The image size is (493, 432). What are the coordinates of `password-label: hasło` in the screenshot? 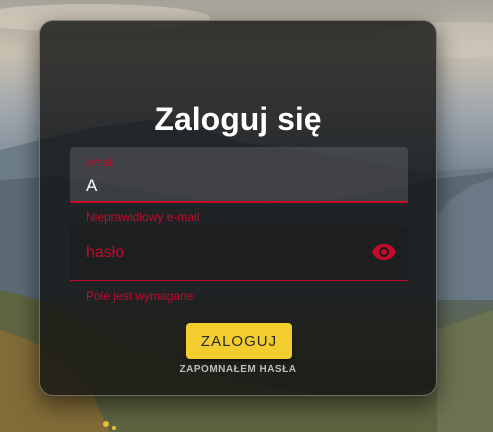 It's located at (105, 252).